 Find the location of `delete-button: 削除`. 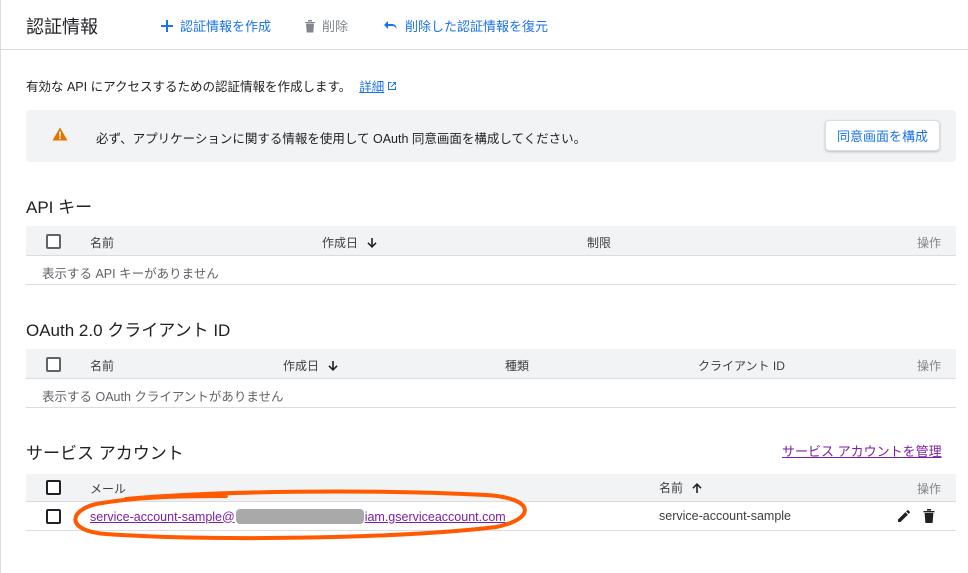

delete-button: 削除 is located at coordinates (326, 25).